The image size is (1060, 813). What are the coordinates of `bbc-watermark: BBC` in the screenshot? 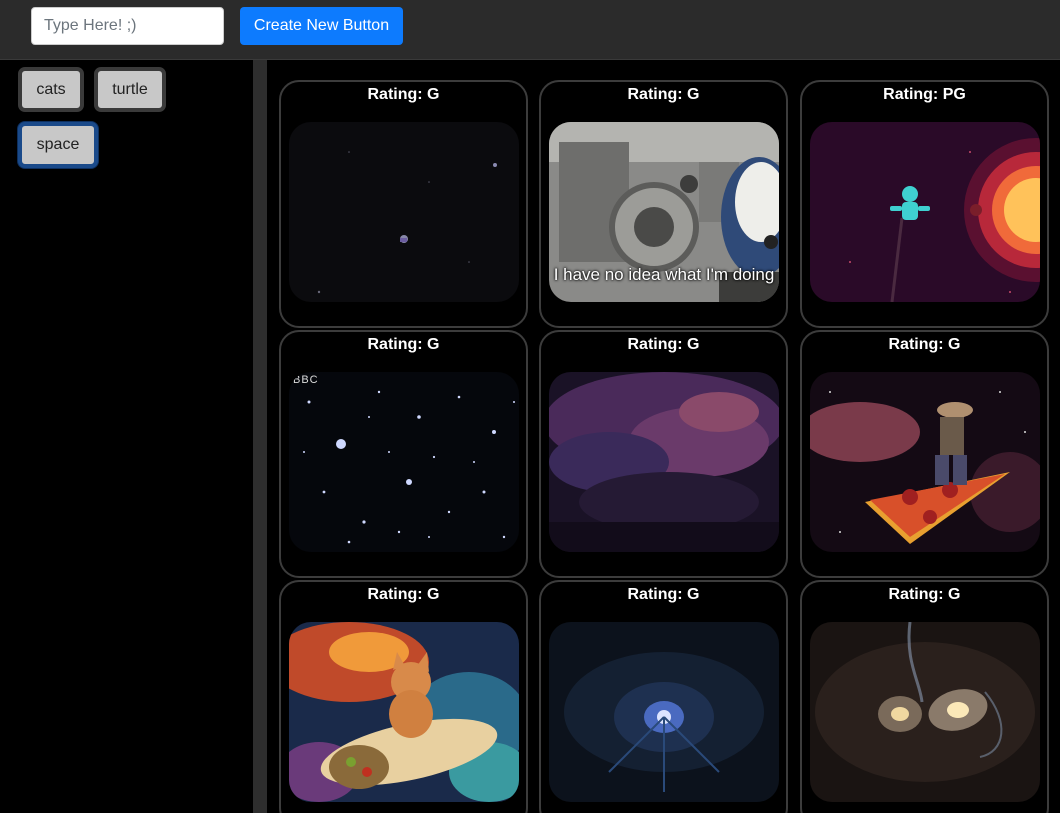 It's located at (306, 380).